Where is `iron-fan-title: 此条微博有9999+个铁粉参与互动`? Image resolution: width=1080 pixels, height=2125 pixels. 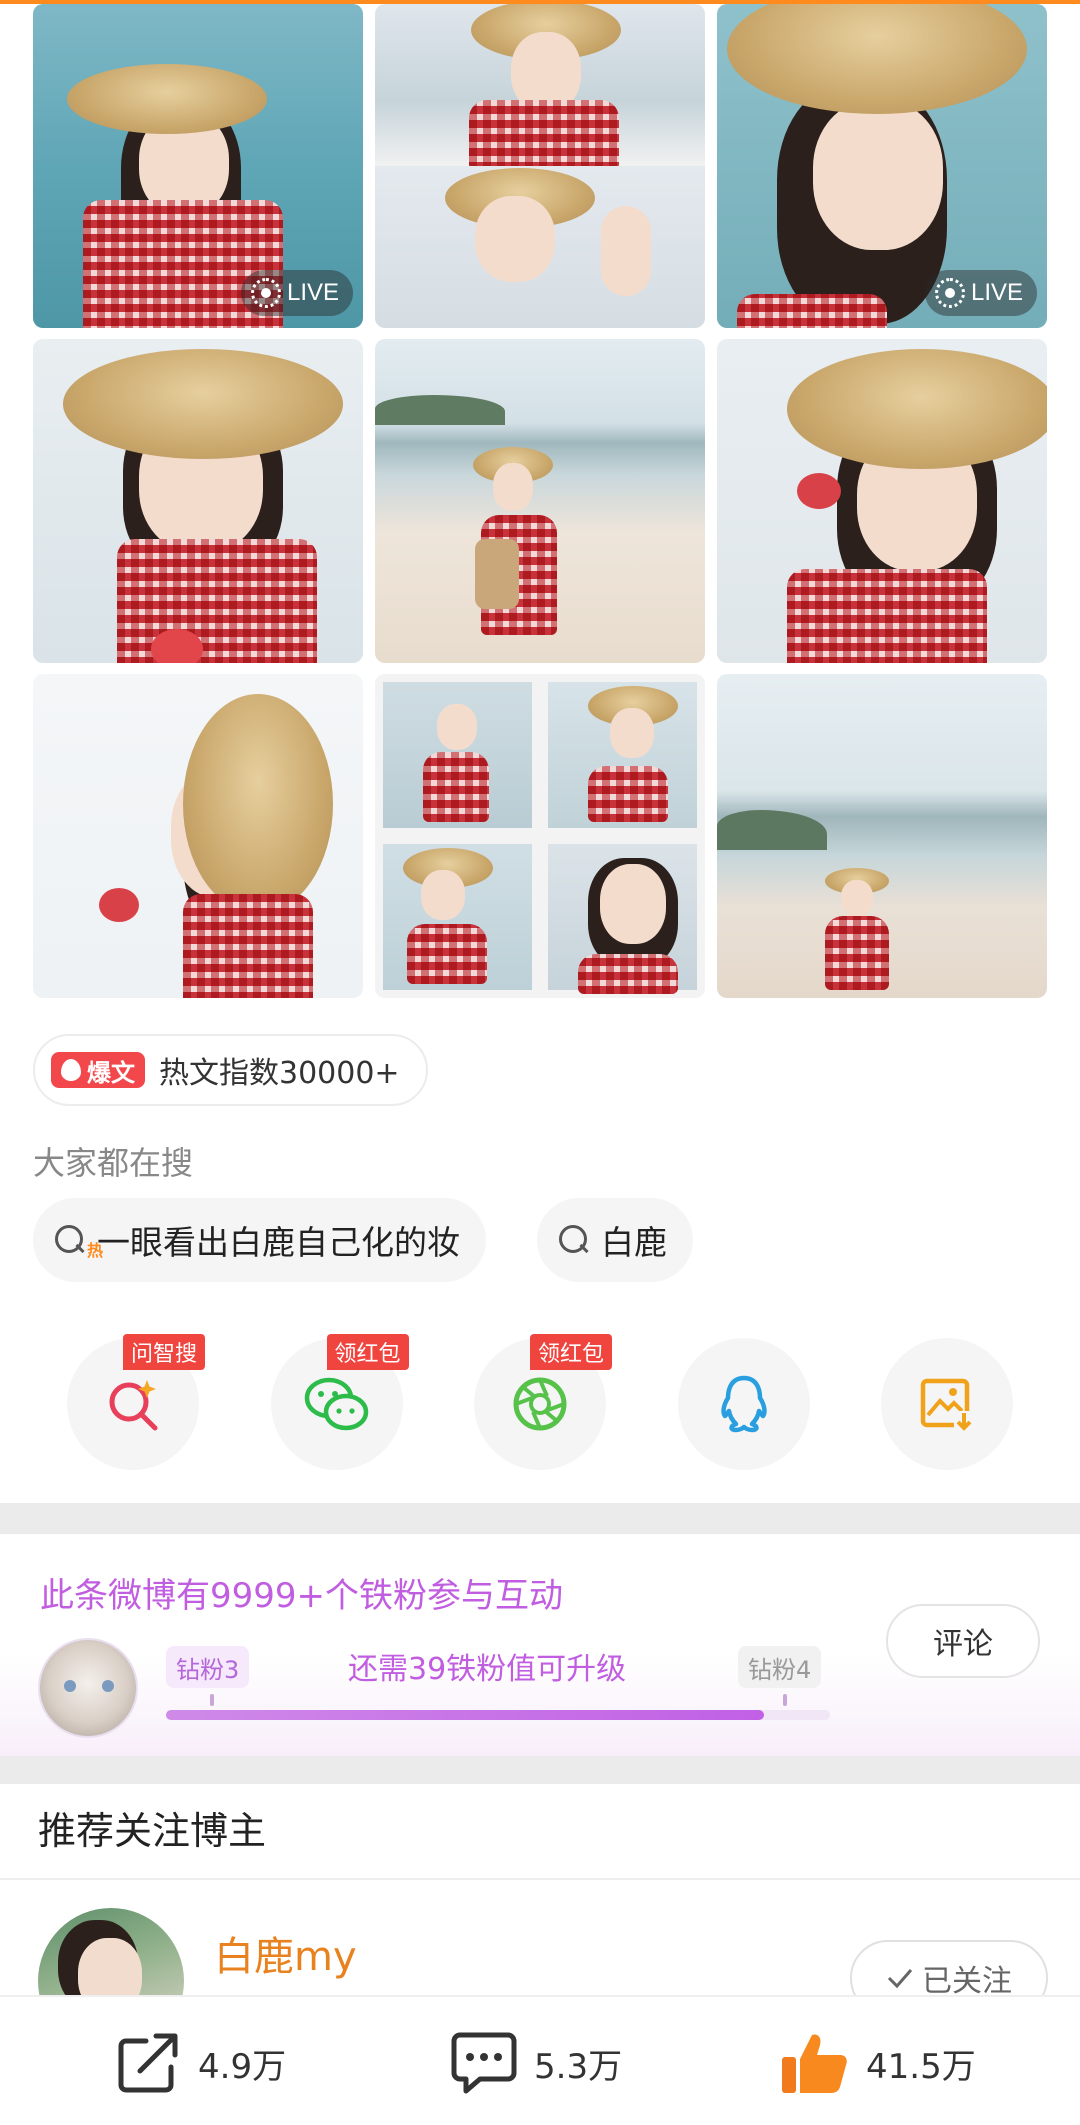
iron-fan-title: 此条微博有9999+个铁粉参与互动 is located at coordinates (302, 1596).